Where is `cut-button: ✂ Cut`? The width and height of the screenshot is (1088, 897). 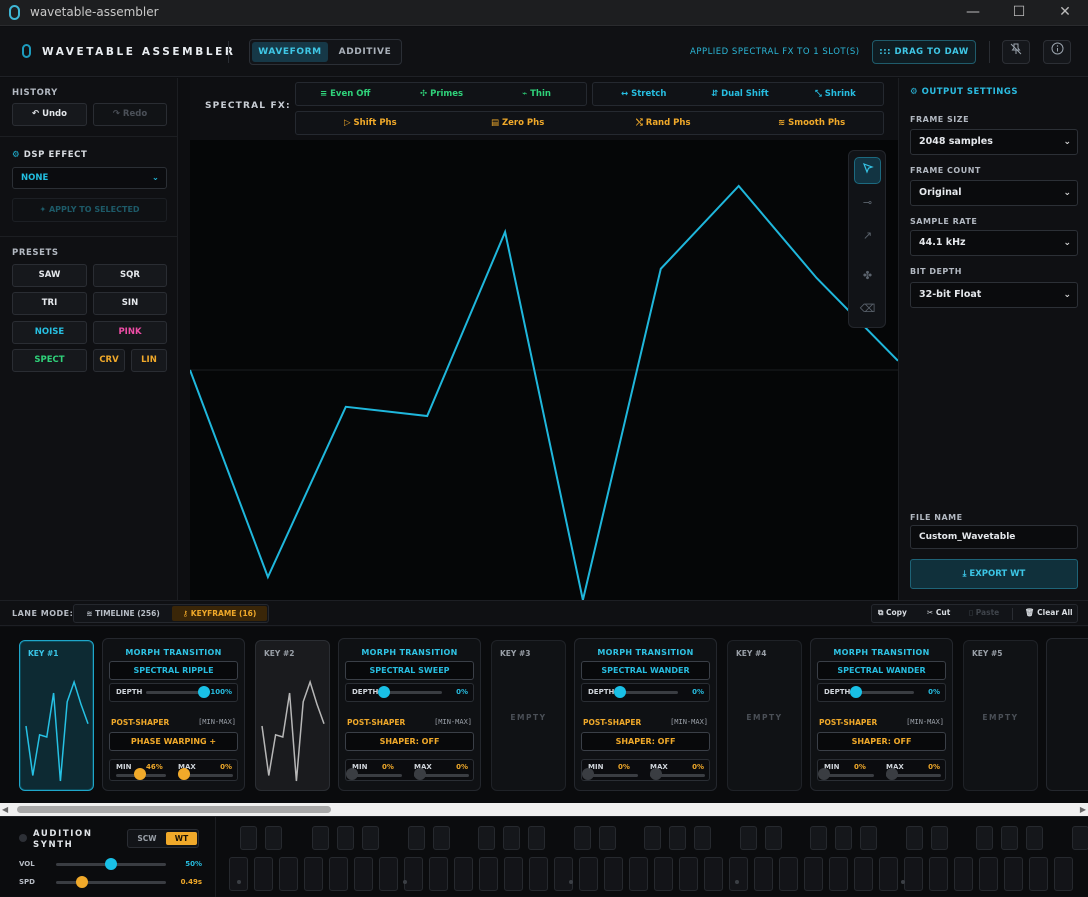
cut-button: ✂ Cut is located at coordinates (938, 612).